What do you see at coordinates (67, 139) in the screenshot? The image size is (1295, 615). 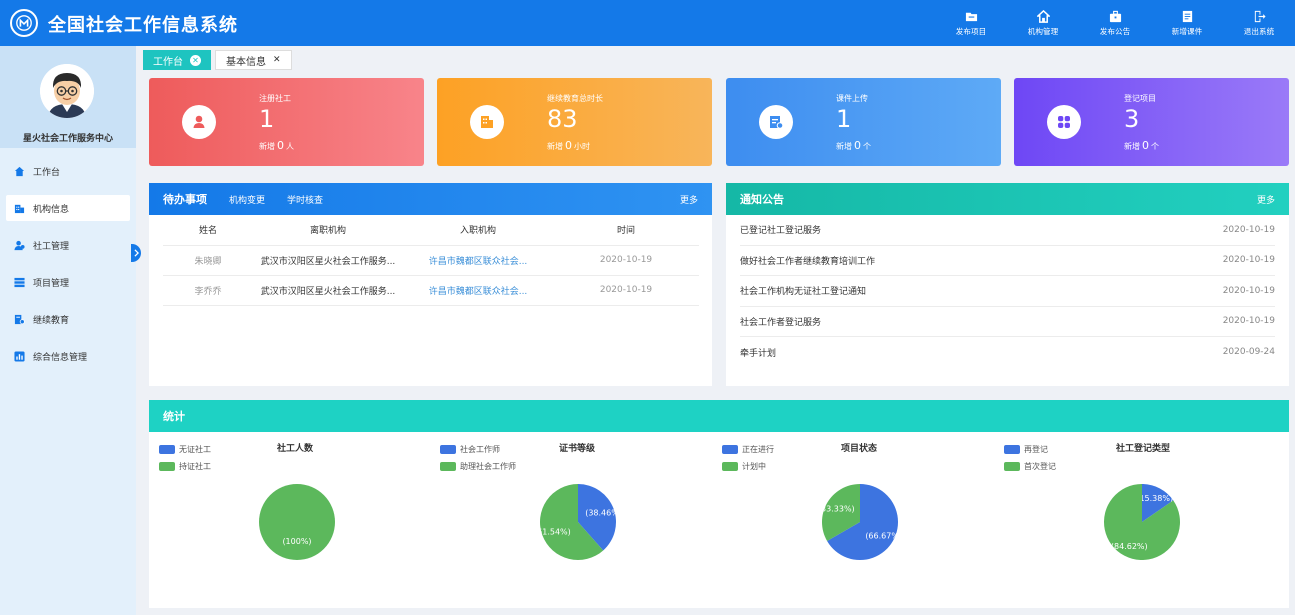 I see `org-name: 星火社会工作服务中心` at bounding box center [67, 139].